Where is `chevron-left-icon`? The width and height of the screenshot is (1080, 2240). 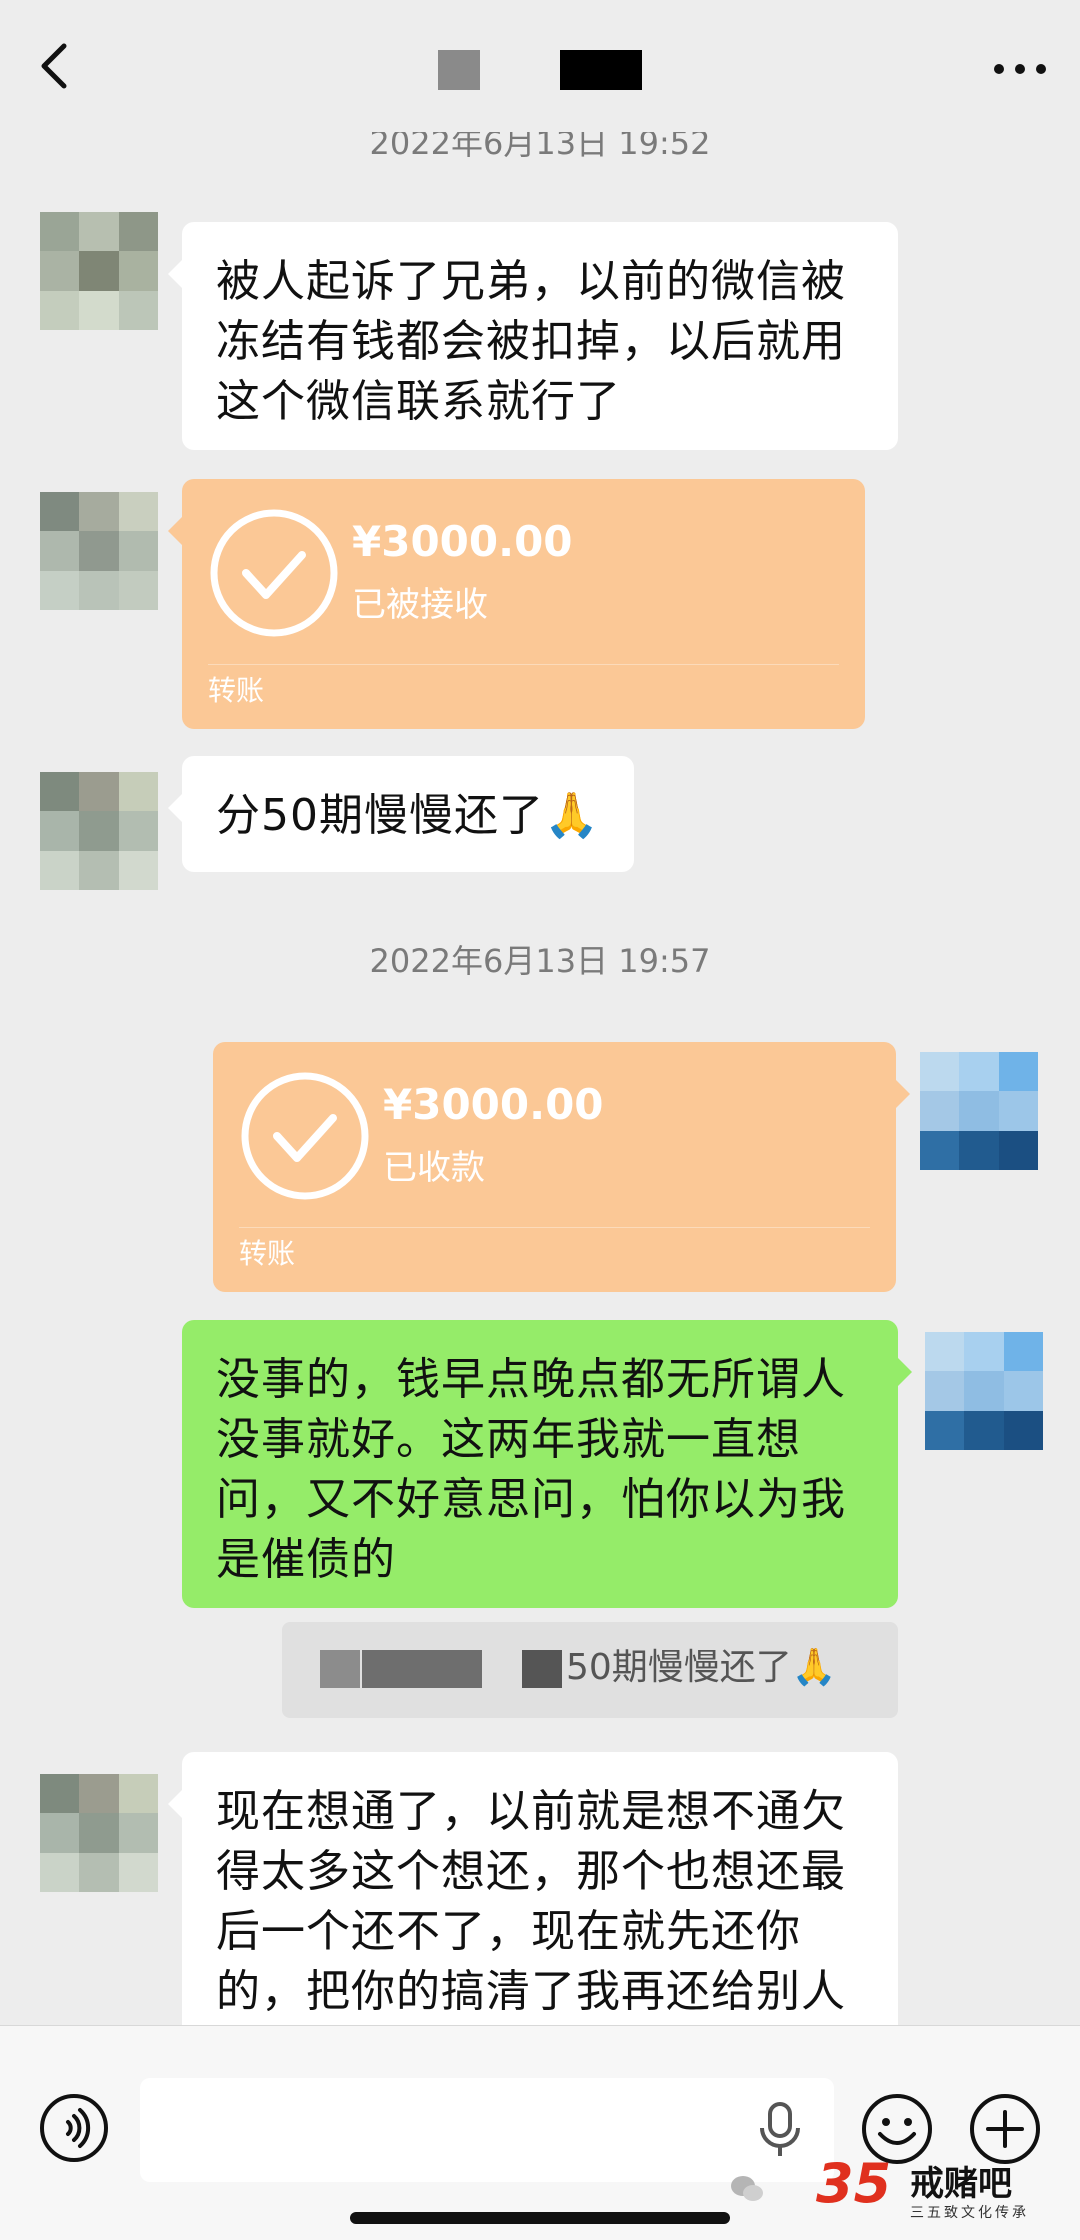
chevron-left-icon is located at coordinates (58, 66).